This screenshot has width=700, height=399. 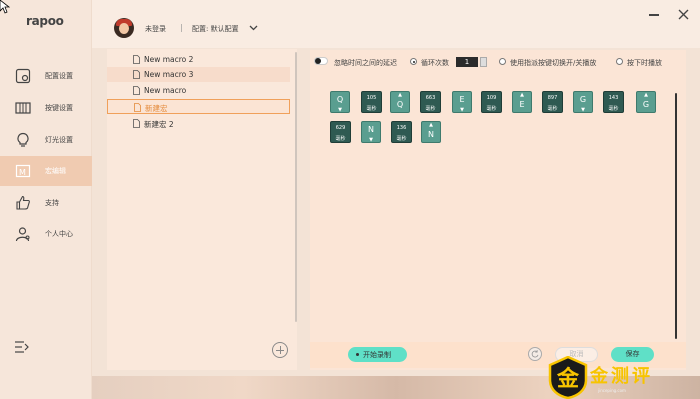 I want to click on key-down-step: N ▼, so click(x=371, y=132).